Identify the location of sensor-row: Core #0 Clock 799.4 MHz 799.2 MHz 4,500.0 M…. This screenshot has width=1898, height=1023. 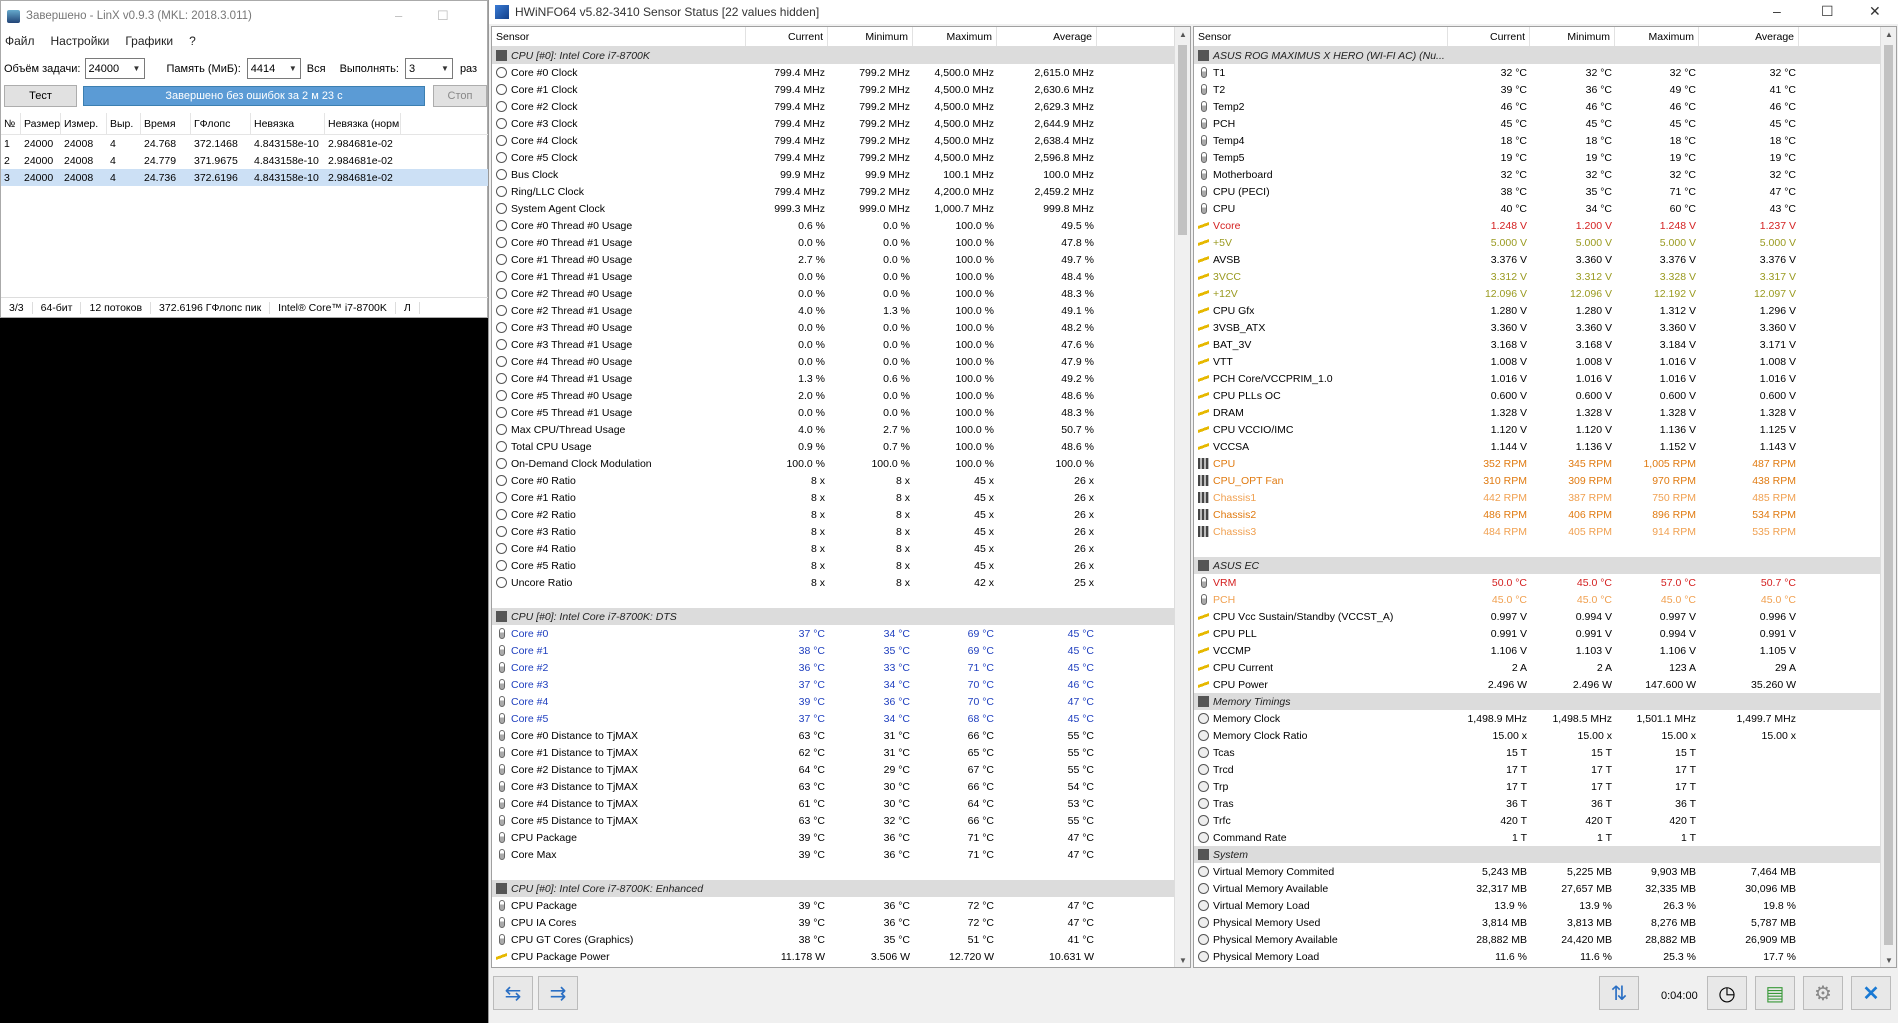
(841, 72).